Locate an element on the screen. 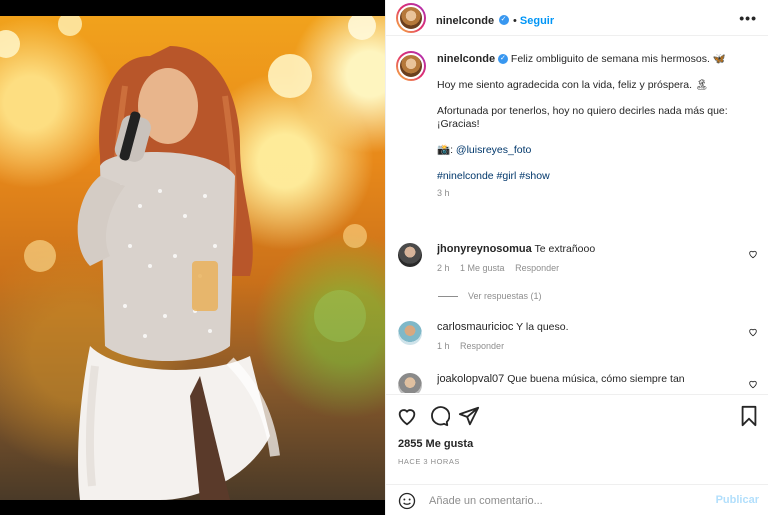  comment-text: jhonyreynosomua Te extrañooo is located at coordinates (592, 249).